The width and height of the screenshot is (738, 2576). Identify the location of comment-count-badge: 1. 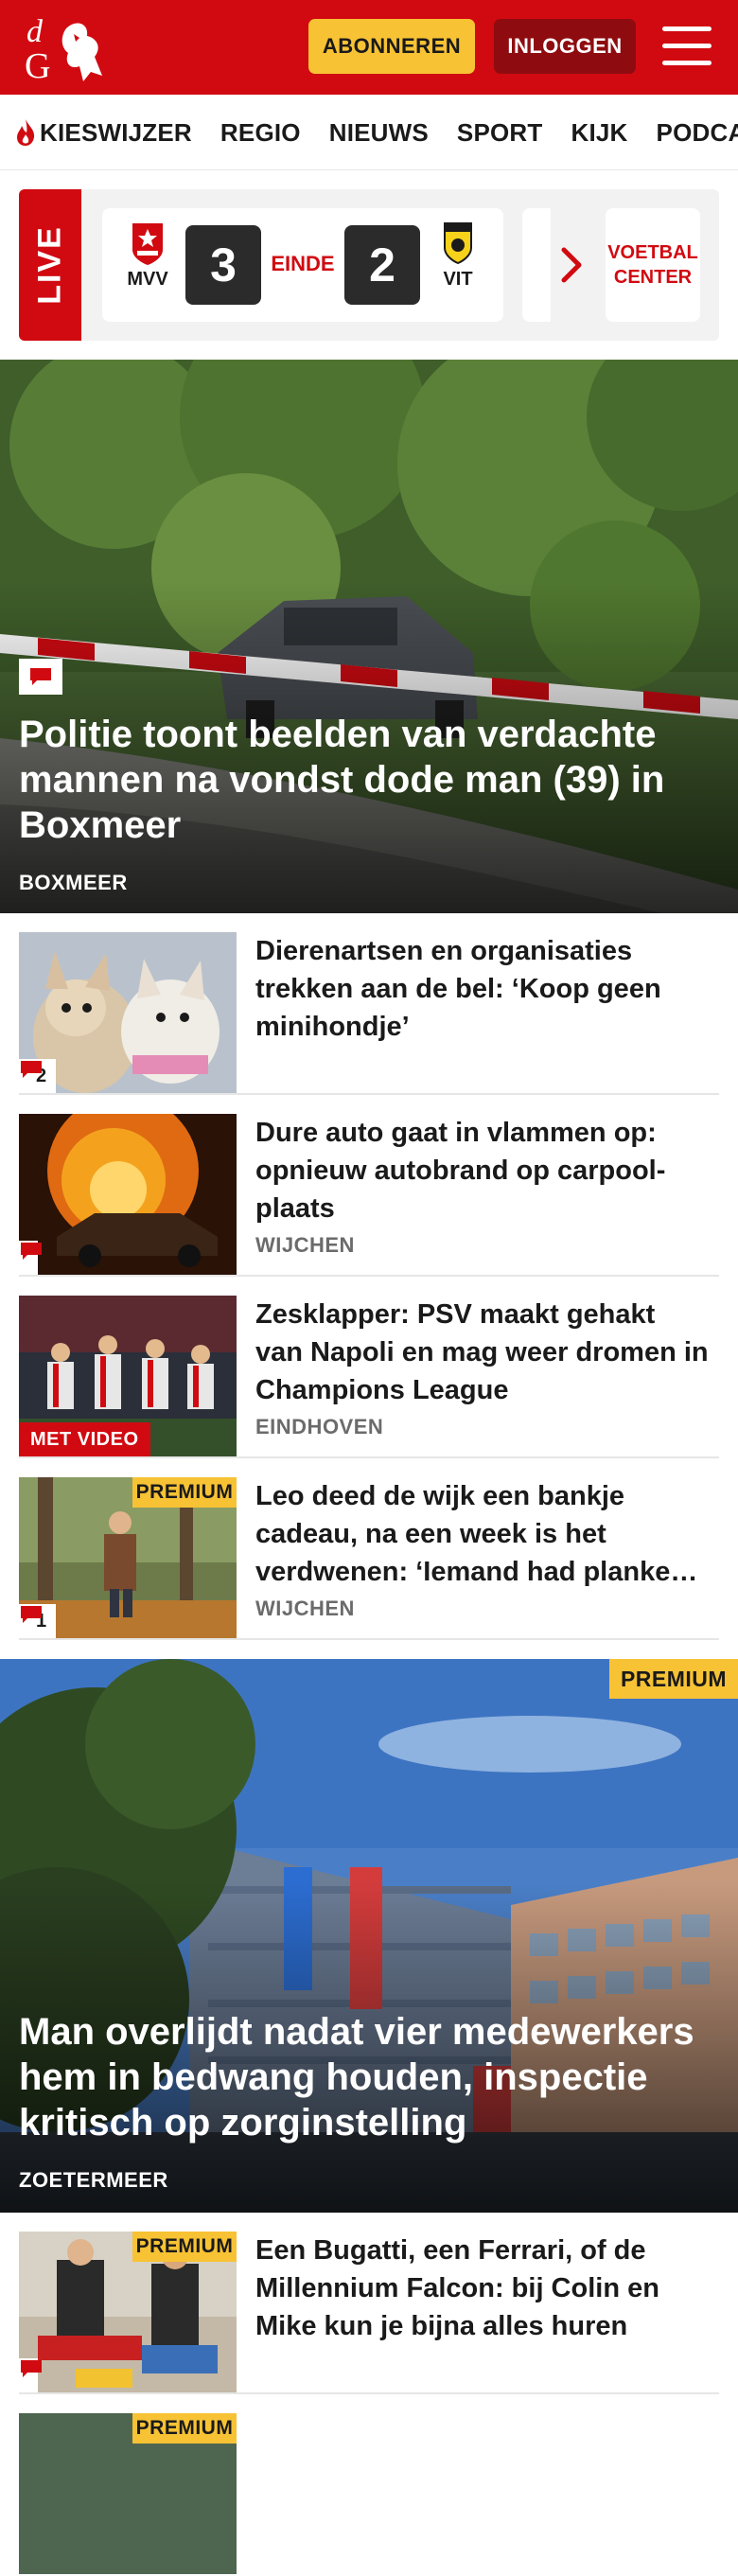
(38, 1621).